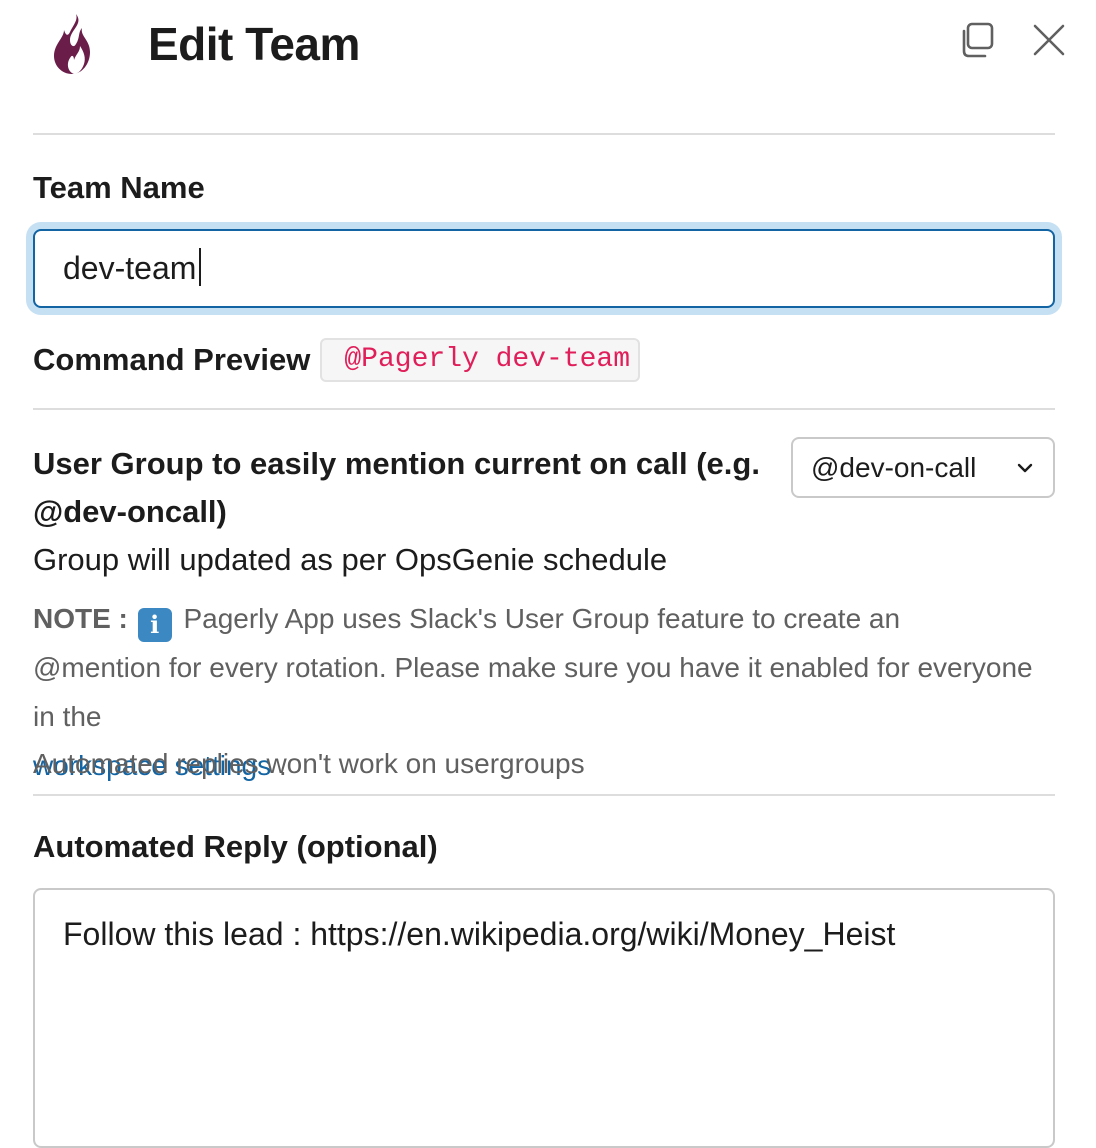 The height and width of the screenshot is (1148, 1096). I want to click on popout-button, so click(976, 42).